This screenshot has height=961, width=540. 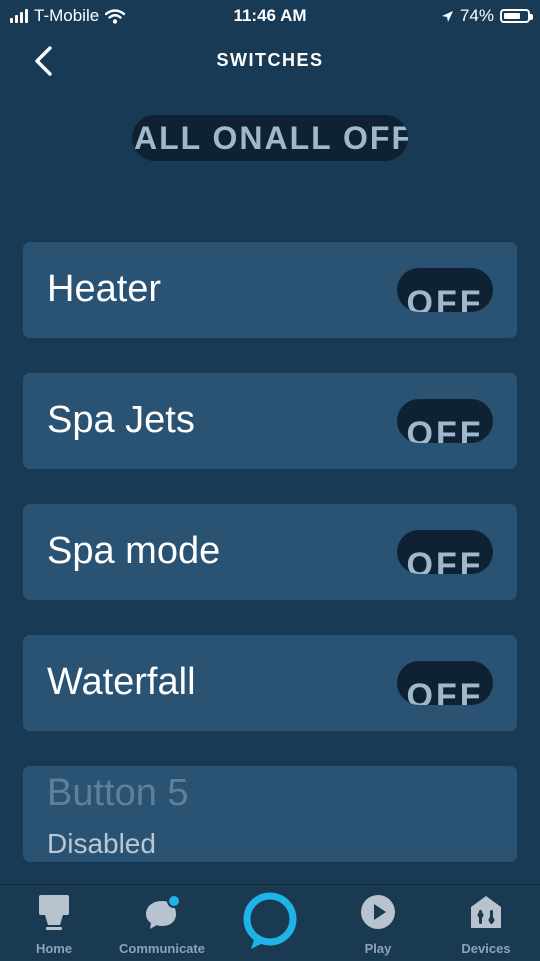 What do you see at coordinates (531, 17) in the screenshot?
I see `battery-tip` at bounding box center [531, 17].